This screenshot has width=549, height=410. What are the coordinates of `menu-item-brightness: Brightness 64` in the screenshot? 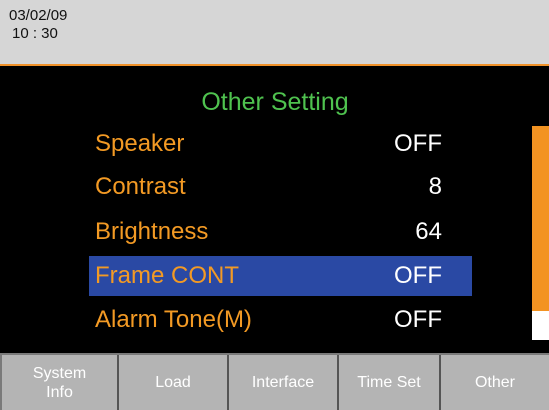 It's located at (280, 232).